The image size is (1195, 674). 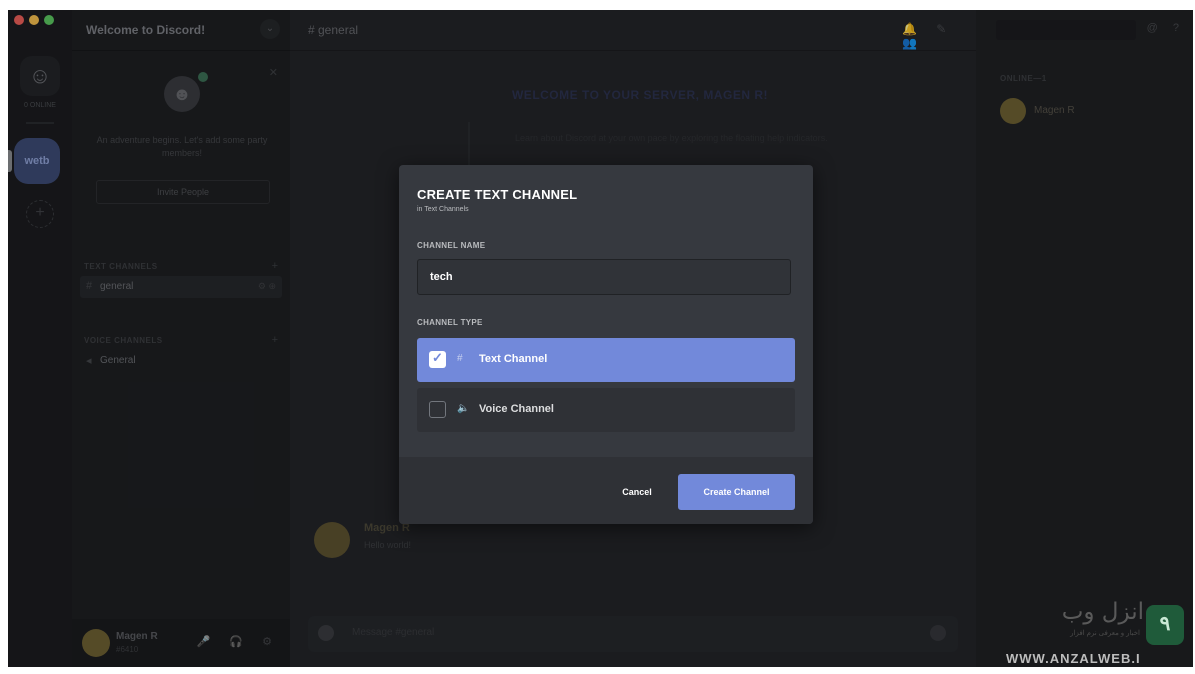 I want to click on cancel-button: Cancel, so click(x=637, y=492).